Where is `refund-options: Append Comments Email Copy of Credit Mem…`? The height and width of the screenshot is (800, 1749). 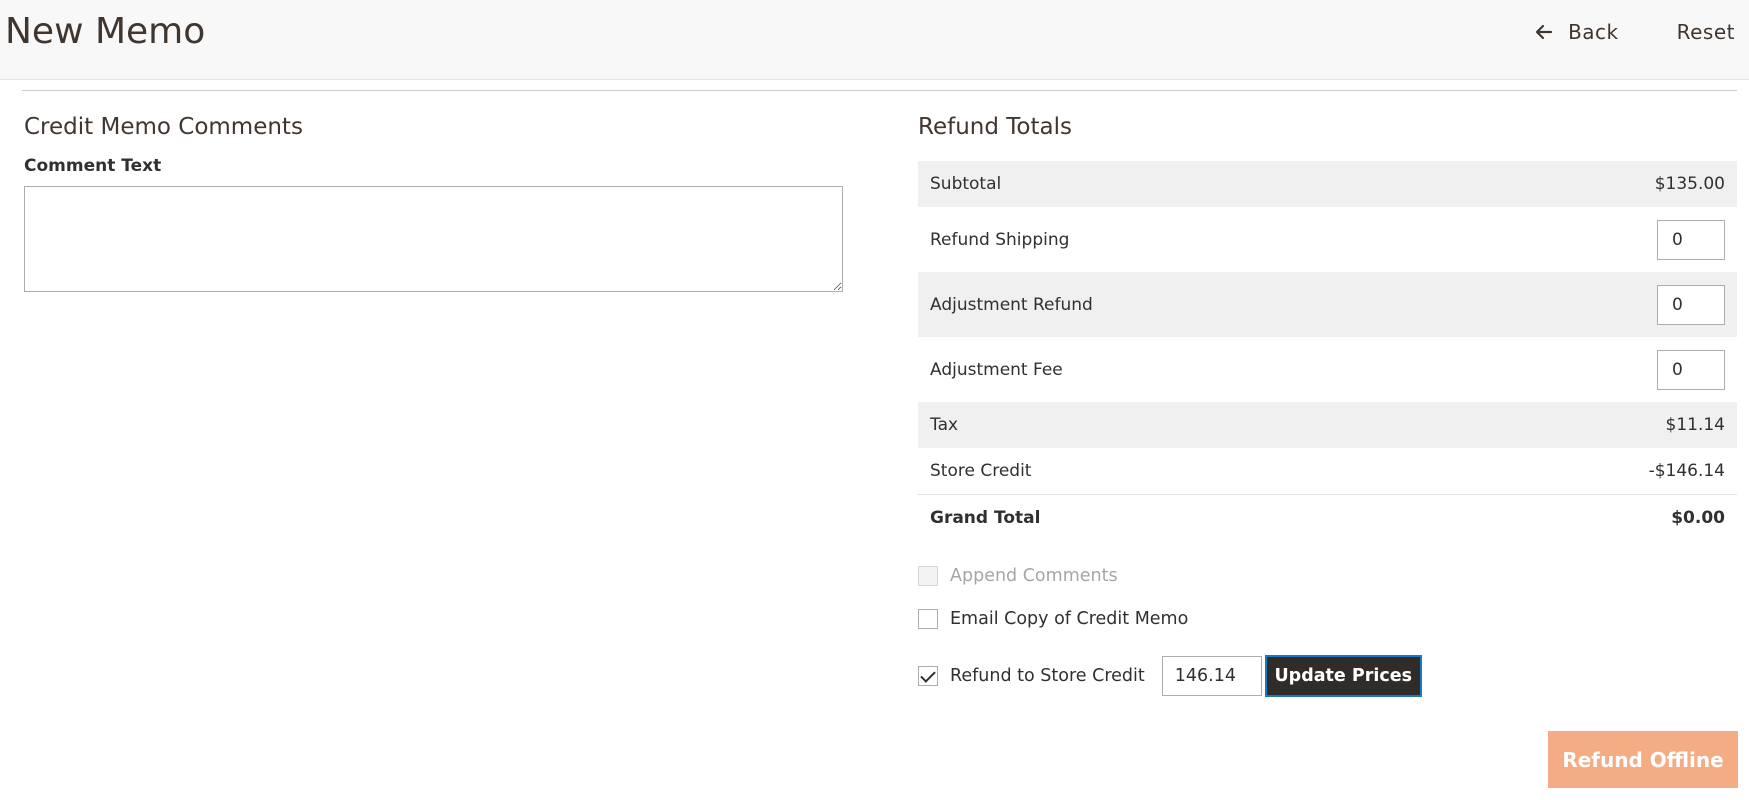
refund-options: Append Comments Email Copy of Credit Mem… is located at coordinates (1327, 630).